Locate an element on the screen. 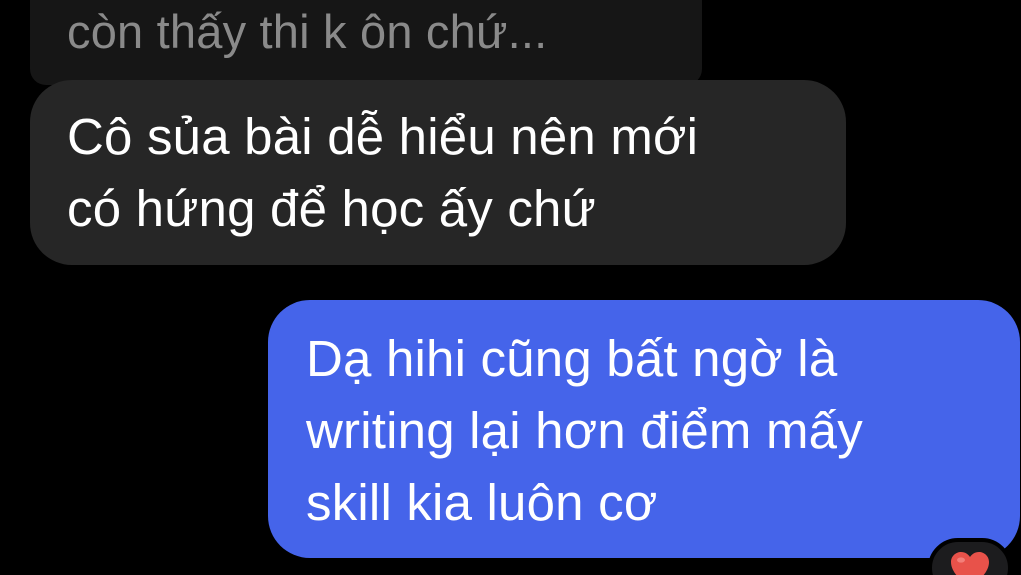 This screenshot has width=1021, height=575. sent-message-line: writing lại hơn điểm mấy is located at coordinates (584, 430).